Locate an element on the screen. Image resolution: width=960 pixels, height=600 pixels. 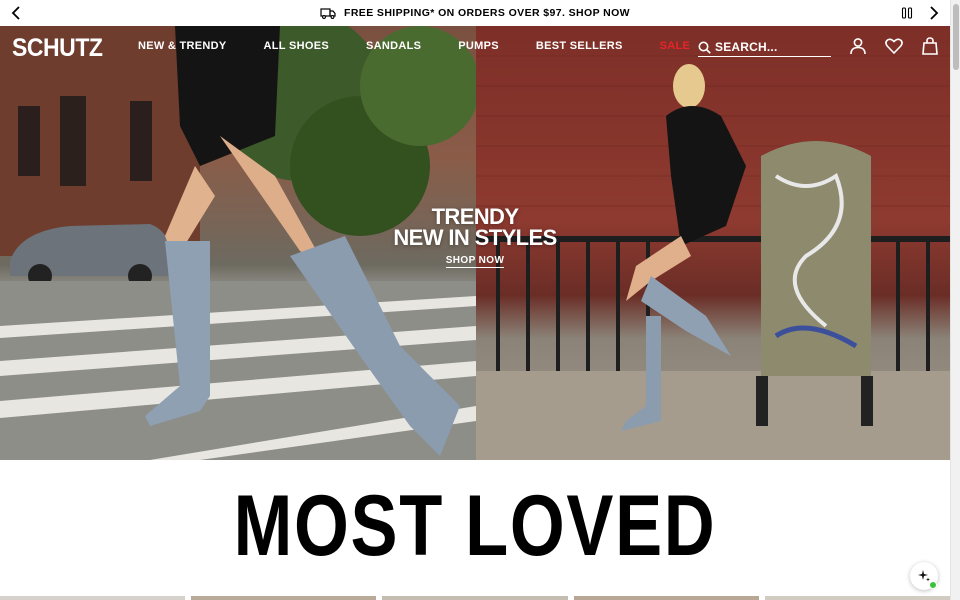
pause-icon is located at coordinates (907, 13).